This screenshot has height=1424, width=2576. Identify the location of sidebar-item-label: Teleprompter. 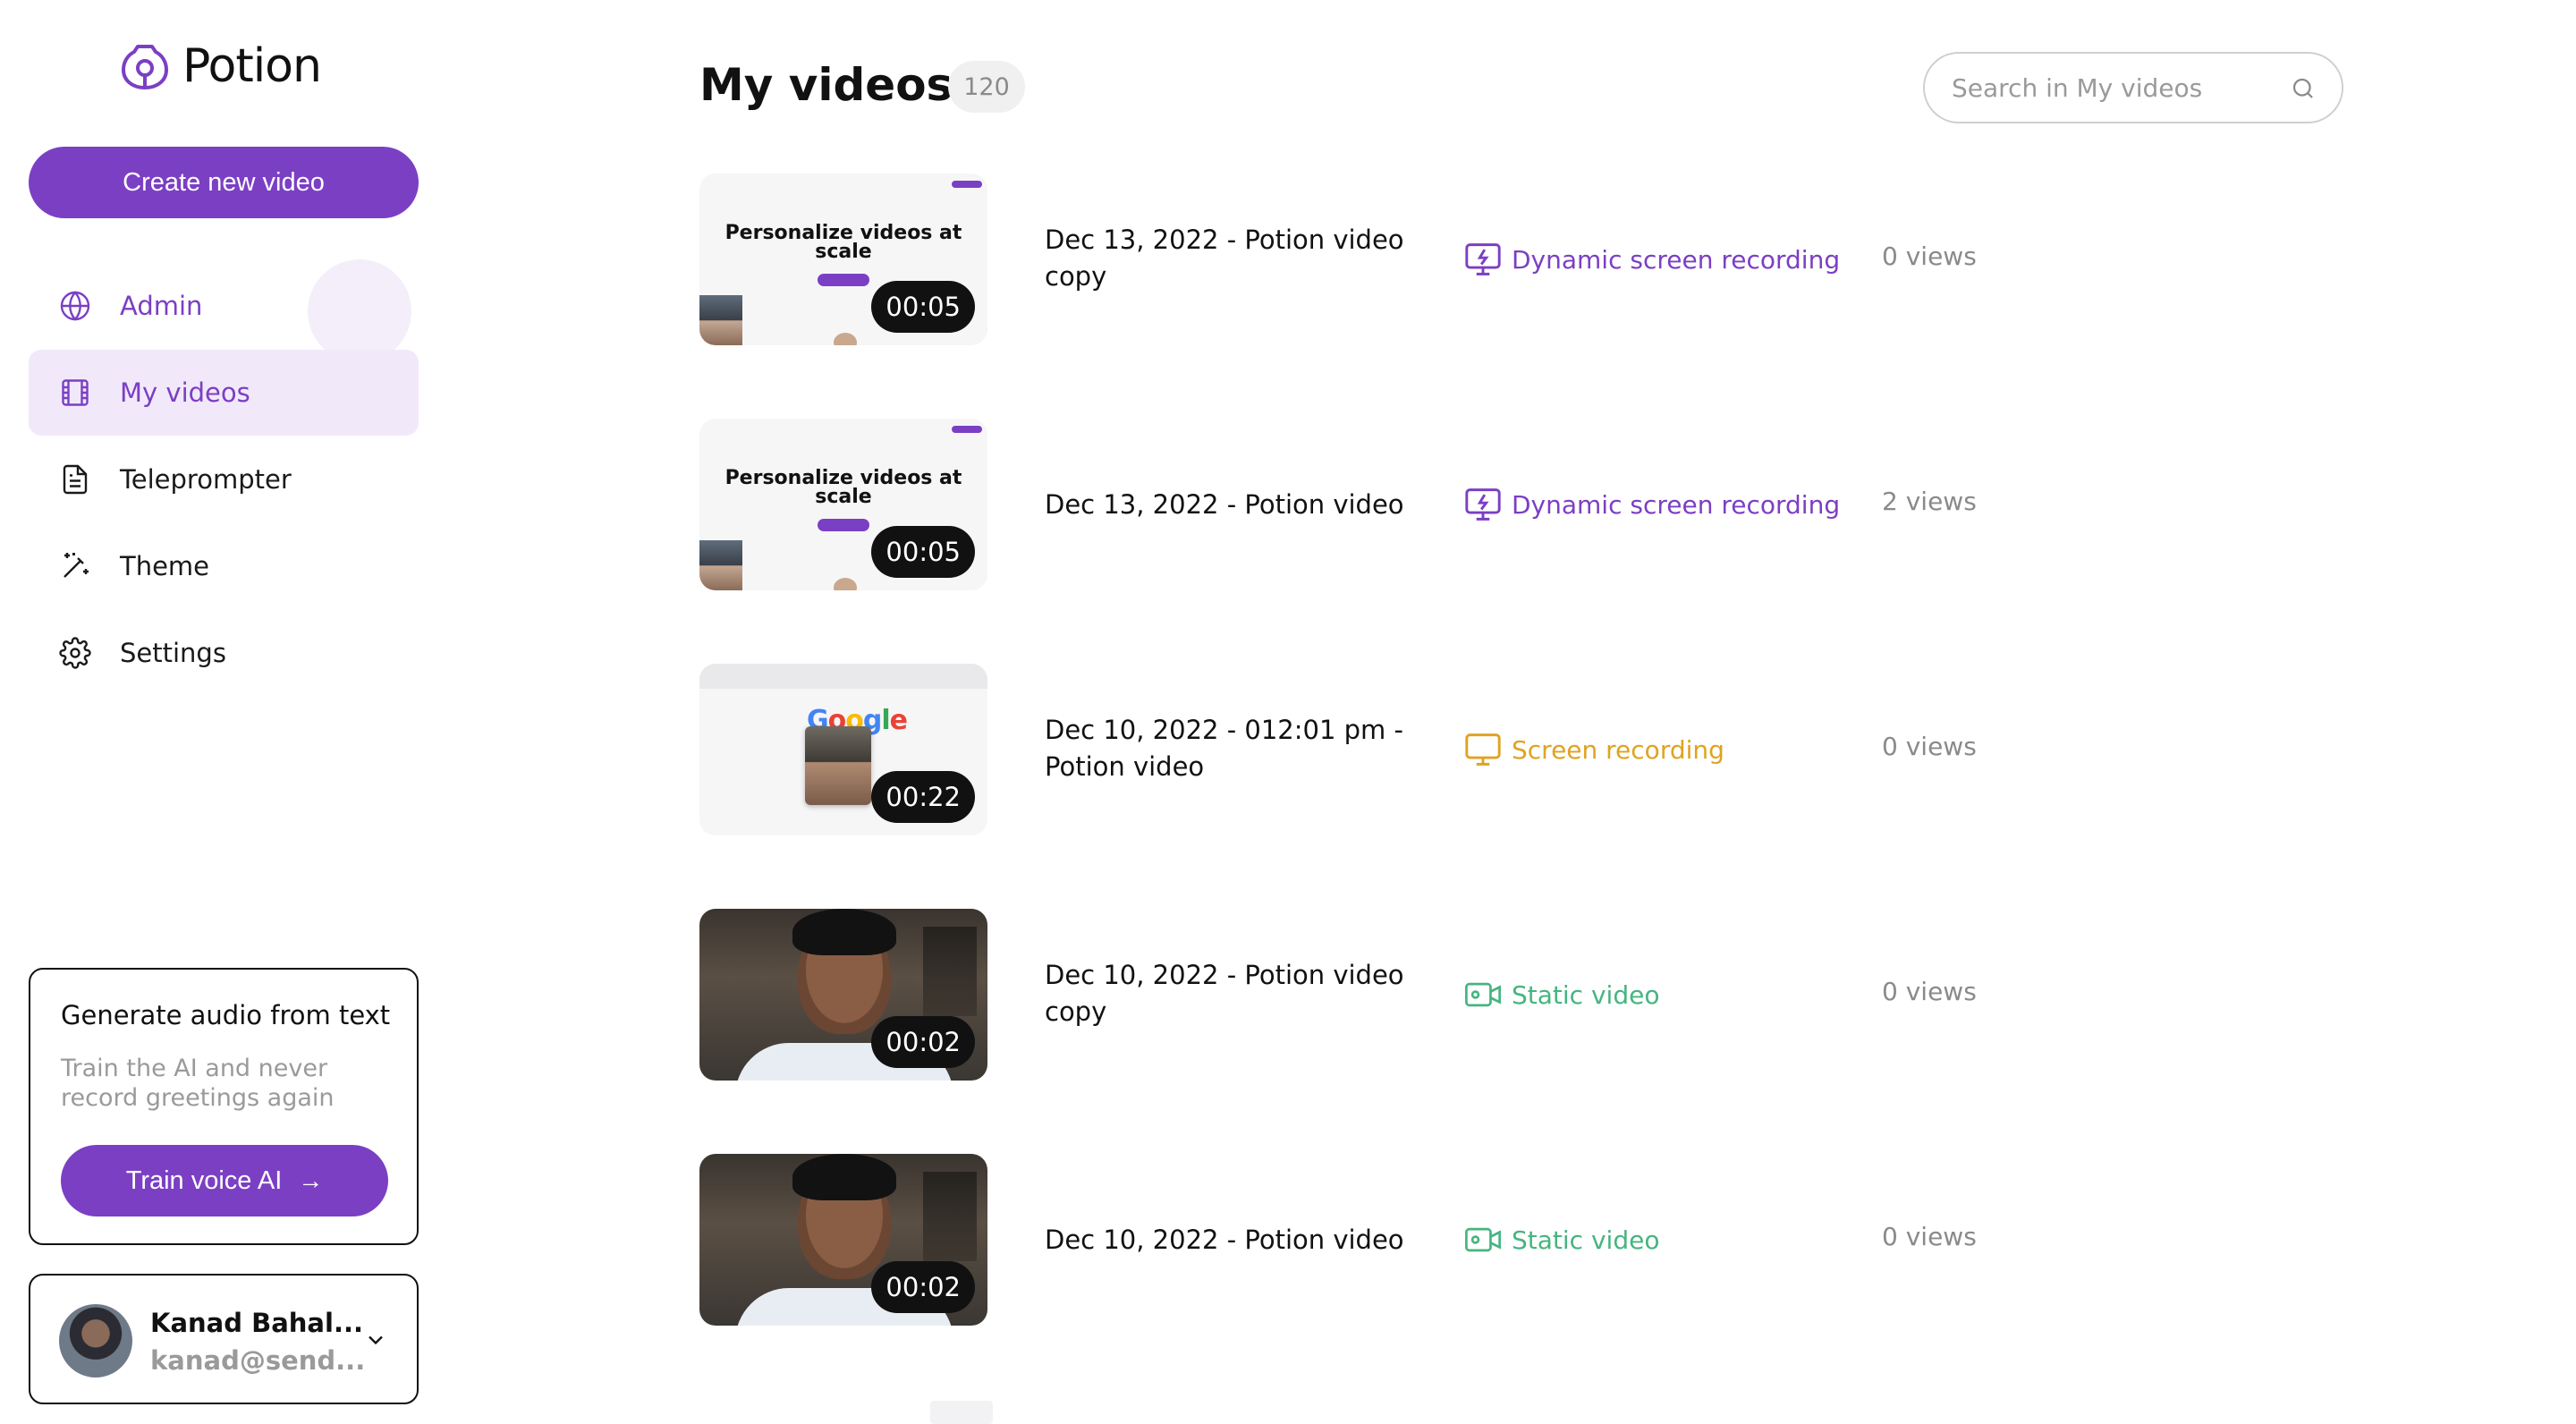
(206, 479).